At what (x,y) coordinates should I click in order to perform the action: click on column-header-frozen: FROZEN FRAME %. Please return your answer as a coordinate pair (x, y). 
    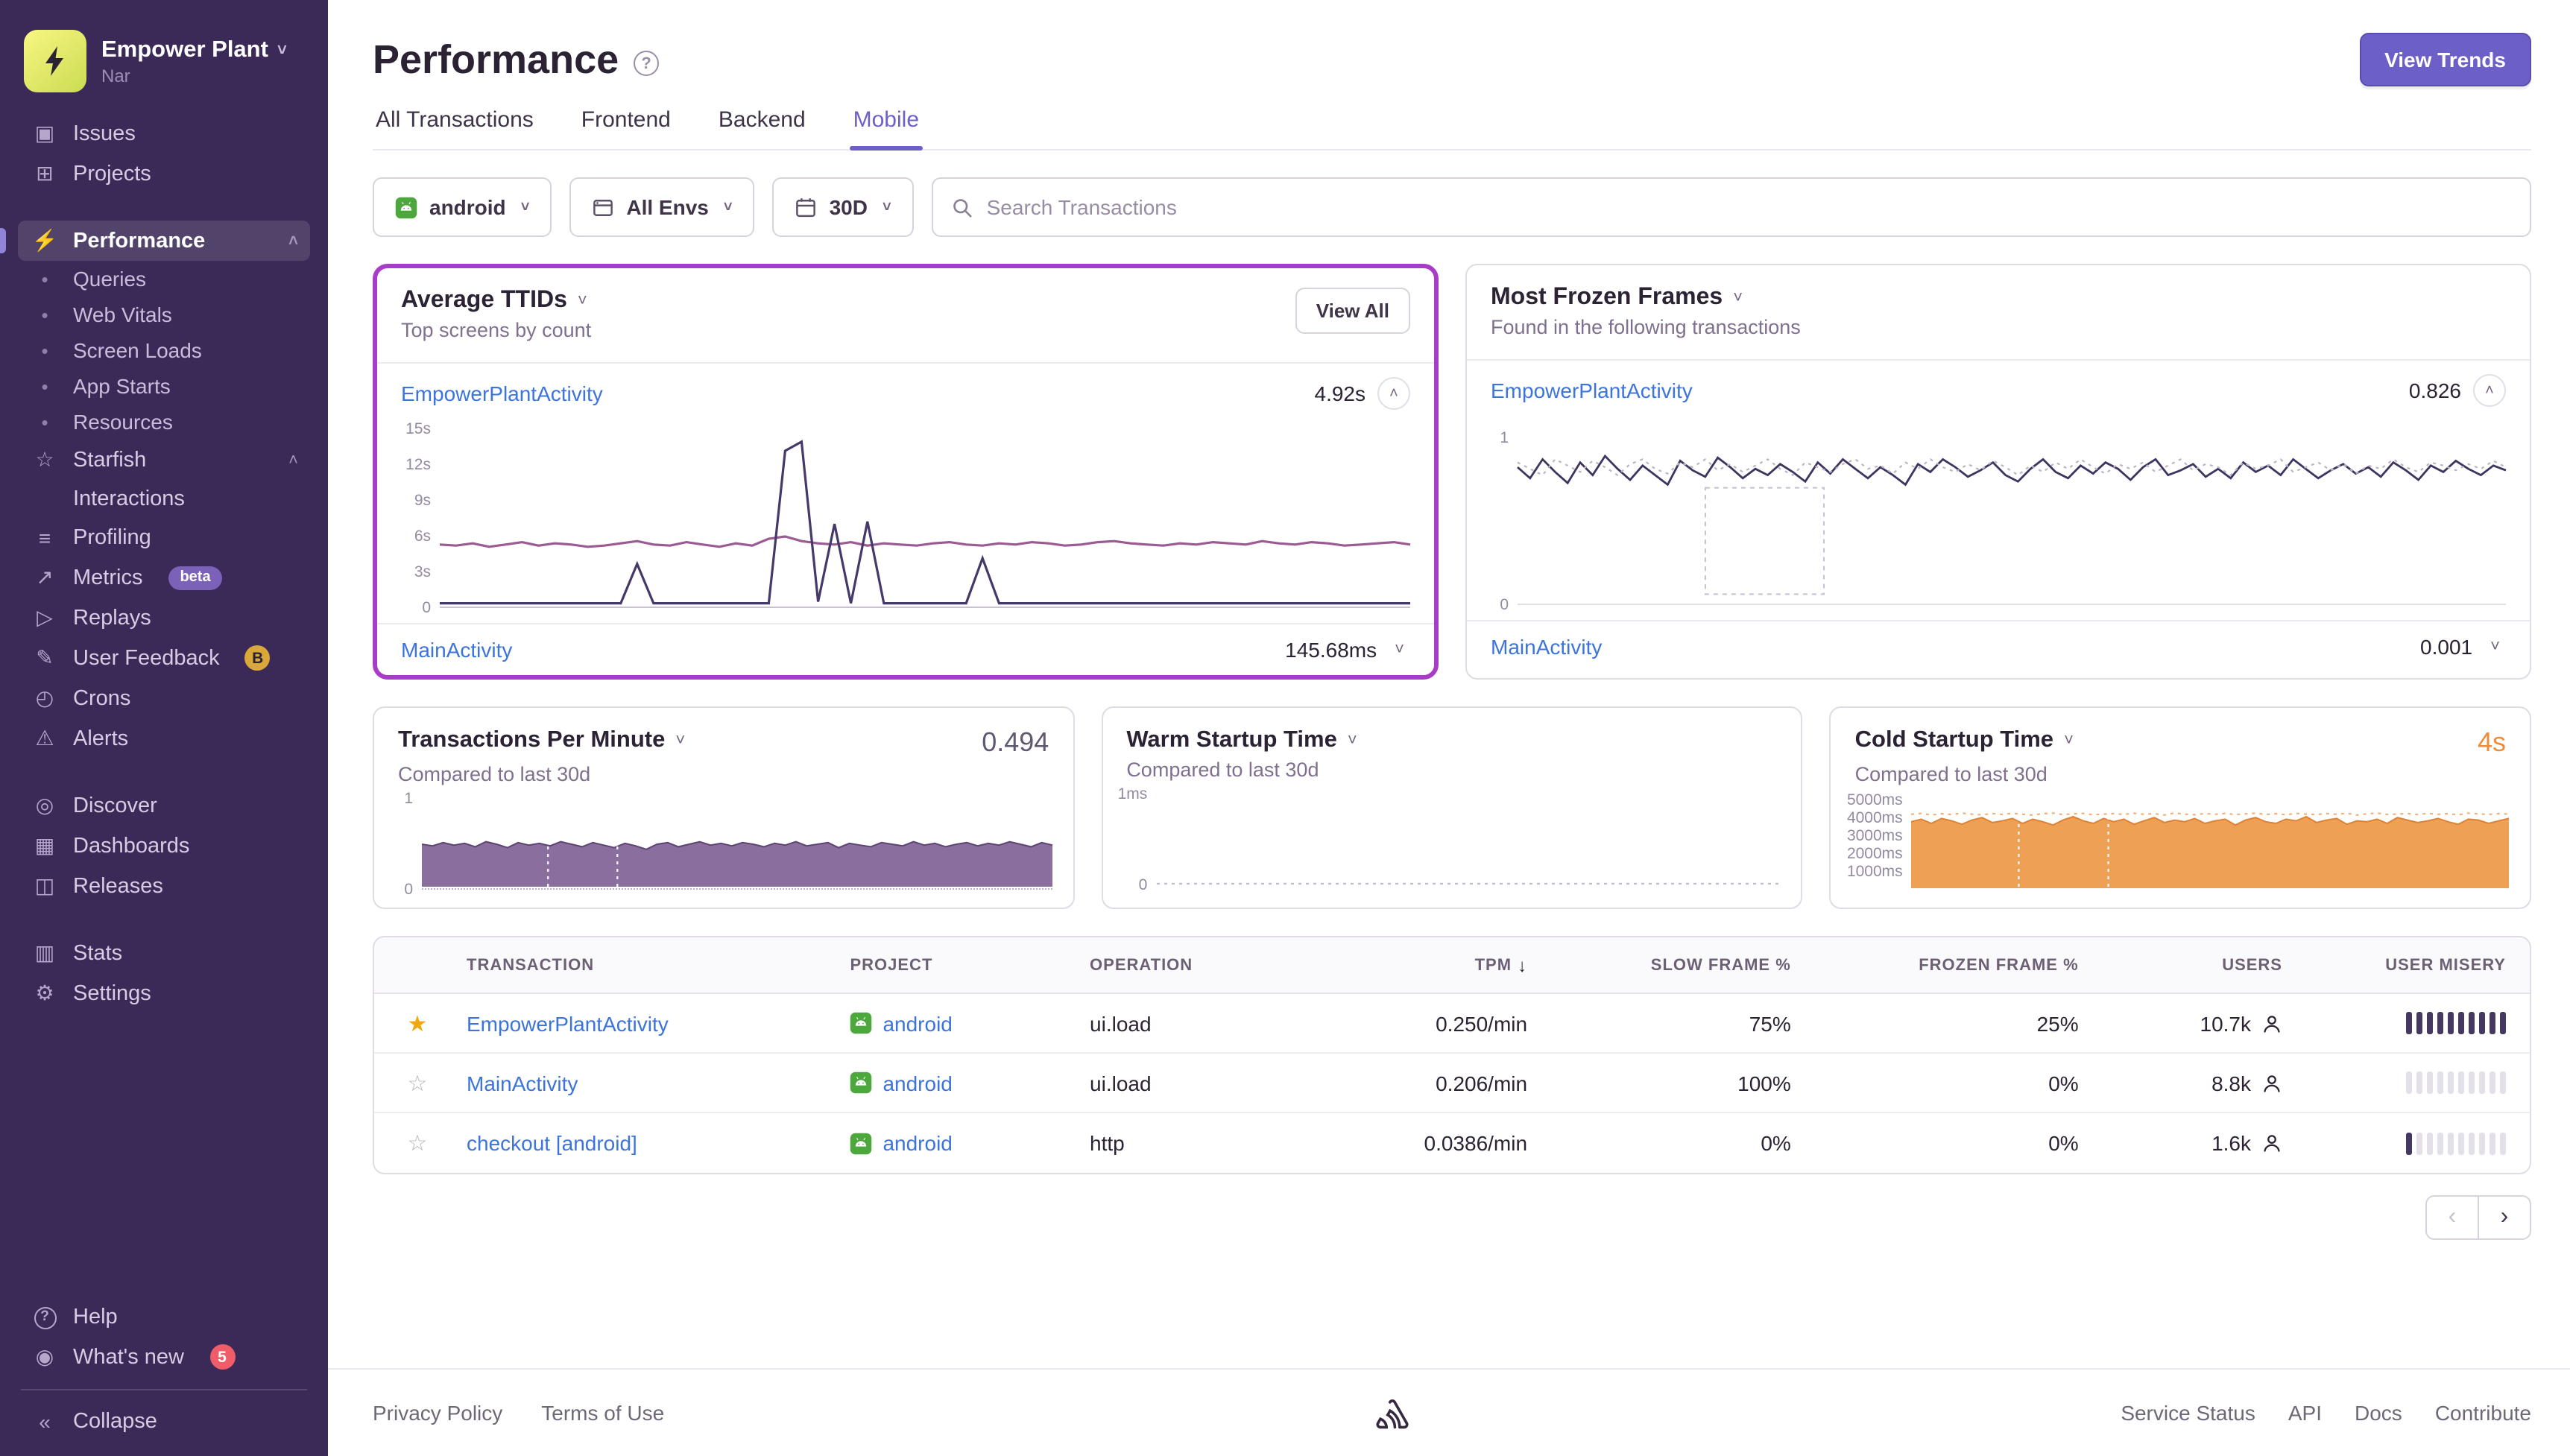
    Looking at the image, I should click on (1950, 965).